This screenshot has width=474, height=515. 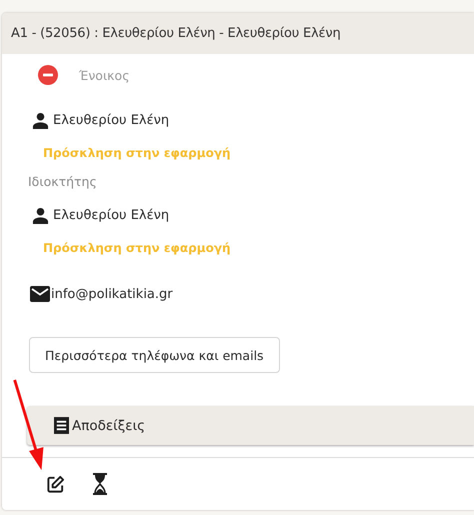 I want to click on email-address: info@polikatikia.gr, so click(x=112, y=294).